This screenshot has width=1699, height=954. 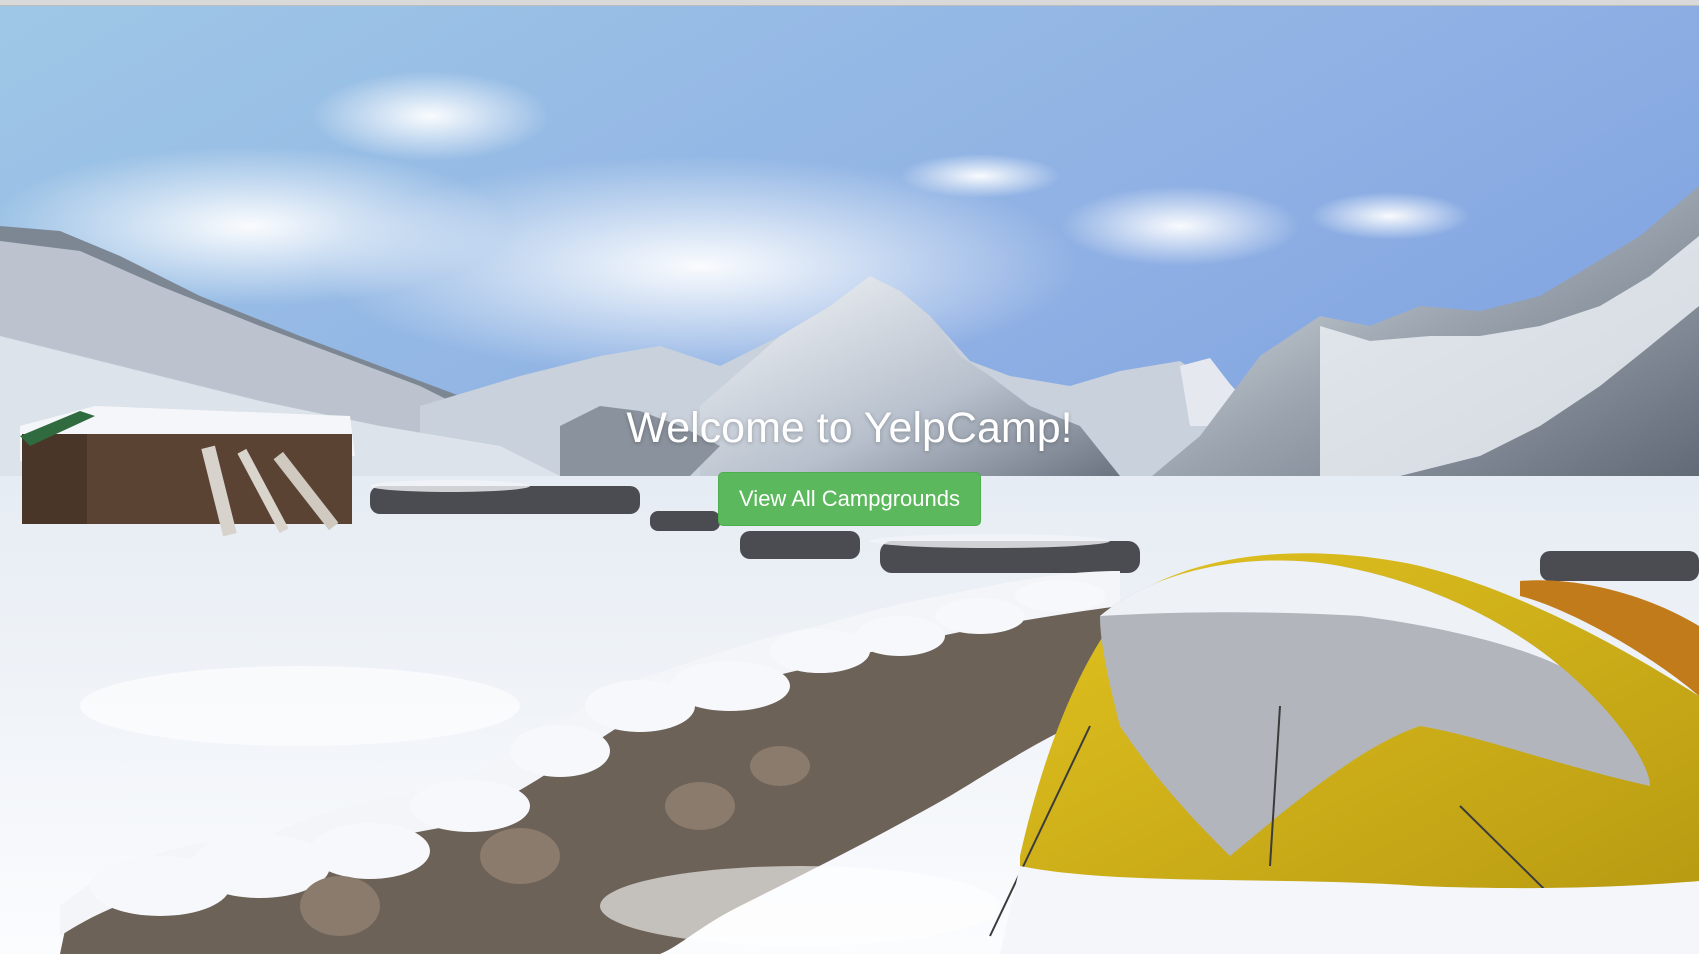 What do you see at coordinates (849, 428) in the screenshot?
I see `page-title: Welcome to YelpCamp!` at bounding box center [849, 428].